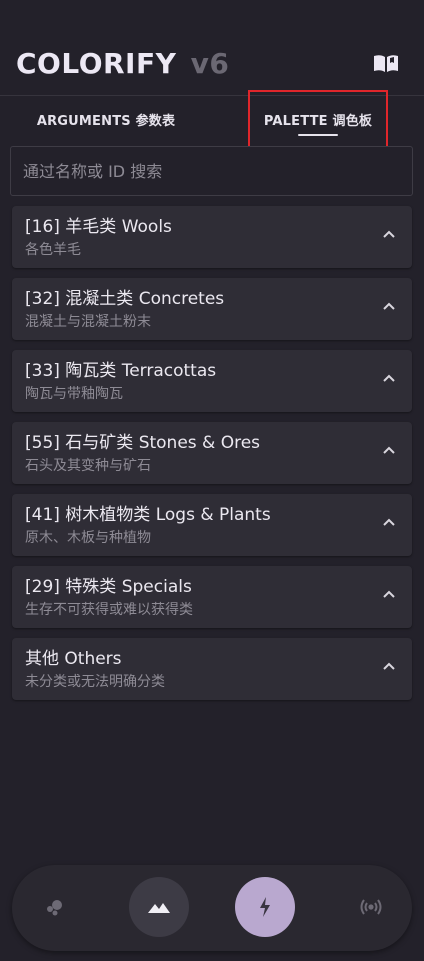 This screenshot has height=961, width=424. I want to click on category-subtitle: 陶瓦与带釉陶瓦, so click(74, 394).